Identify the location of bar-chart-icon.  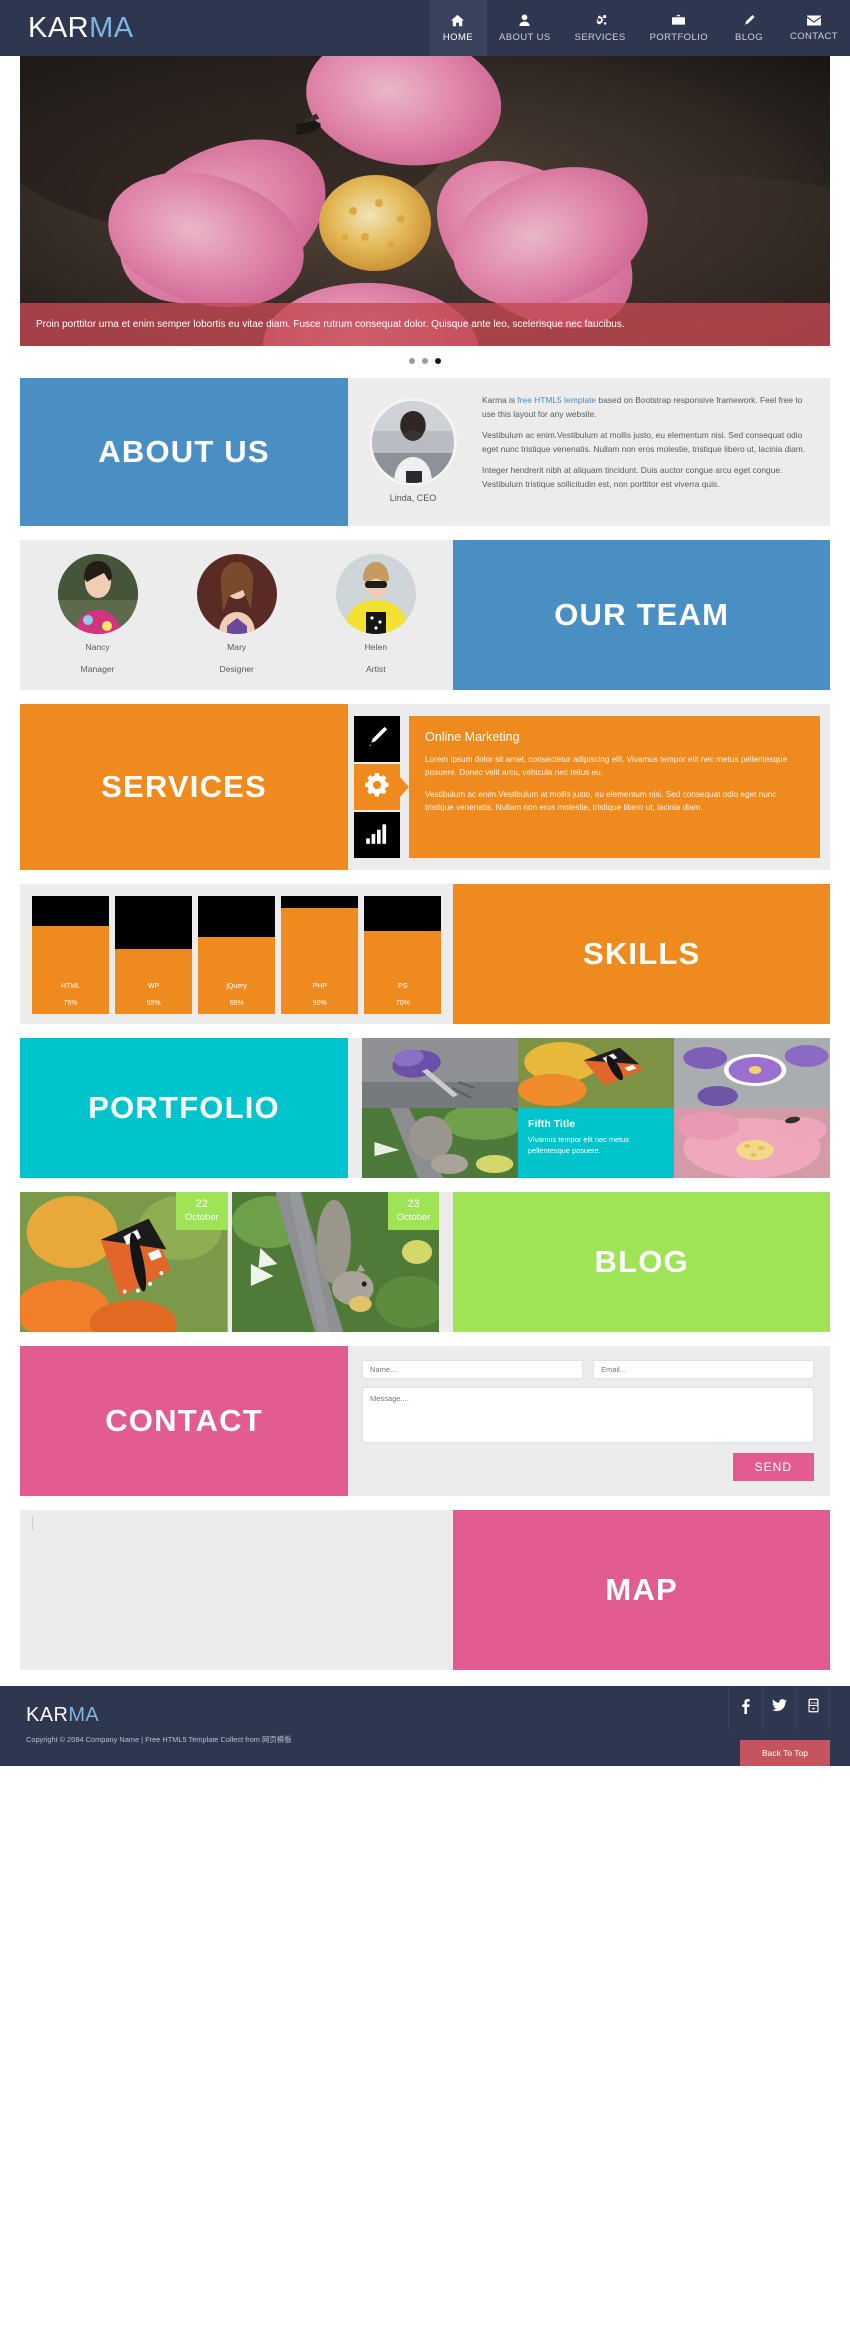
(377, 835).